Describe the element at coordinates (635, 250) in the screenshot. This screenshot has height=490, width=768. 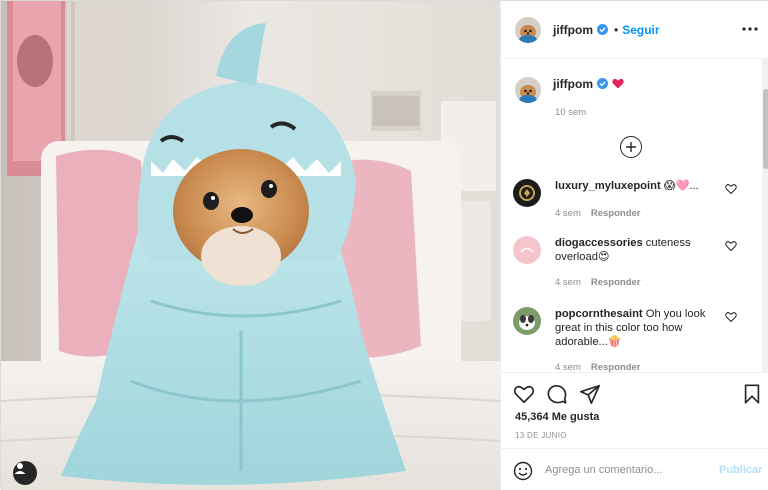
I see `comment-text: diogaccessories cuteness overload😍` at that location.